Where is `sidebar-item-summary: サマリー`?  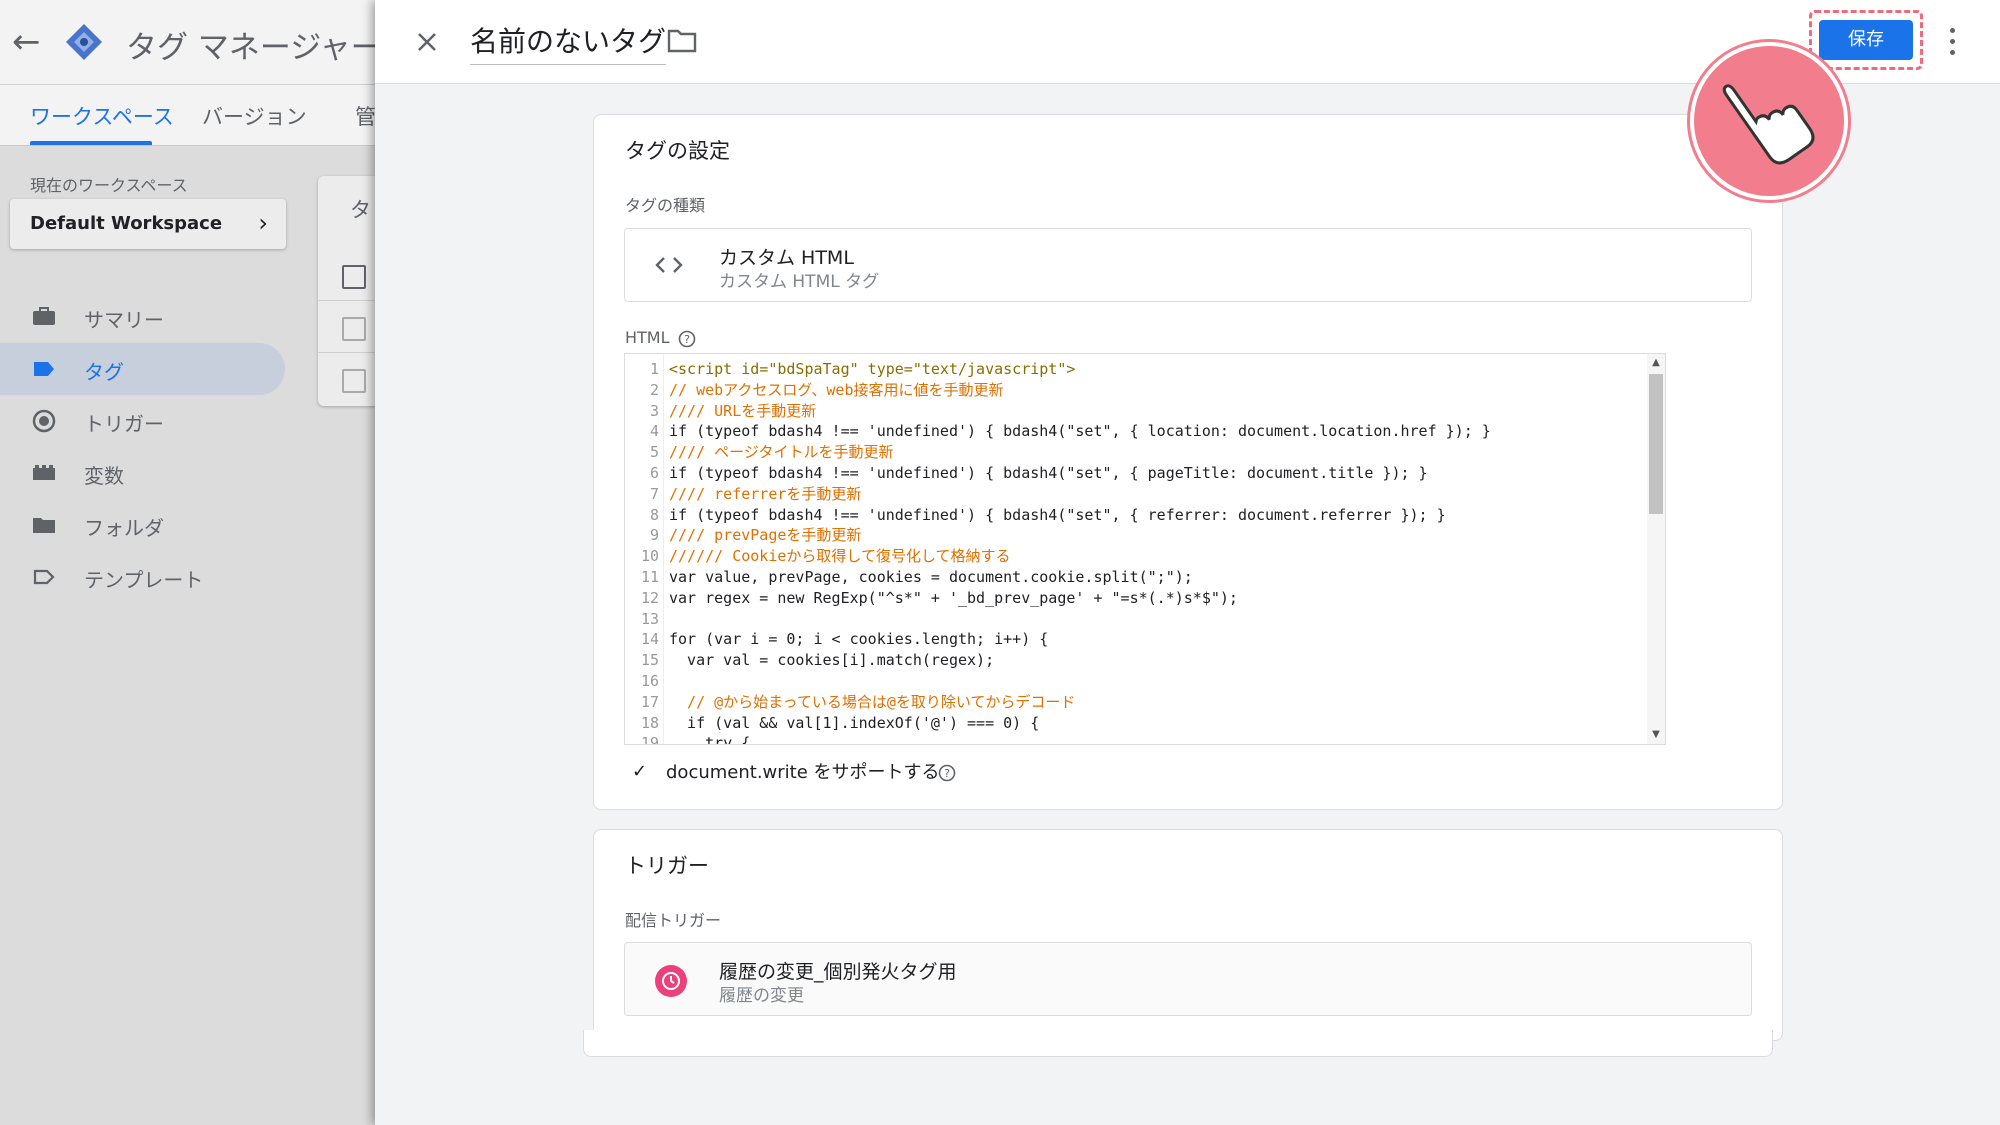 sidebar-item-summary: サマリー is located at coordinates (142, 317).